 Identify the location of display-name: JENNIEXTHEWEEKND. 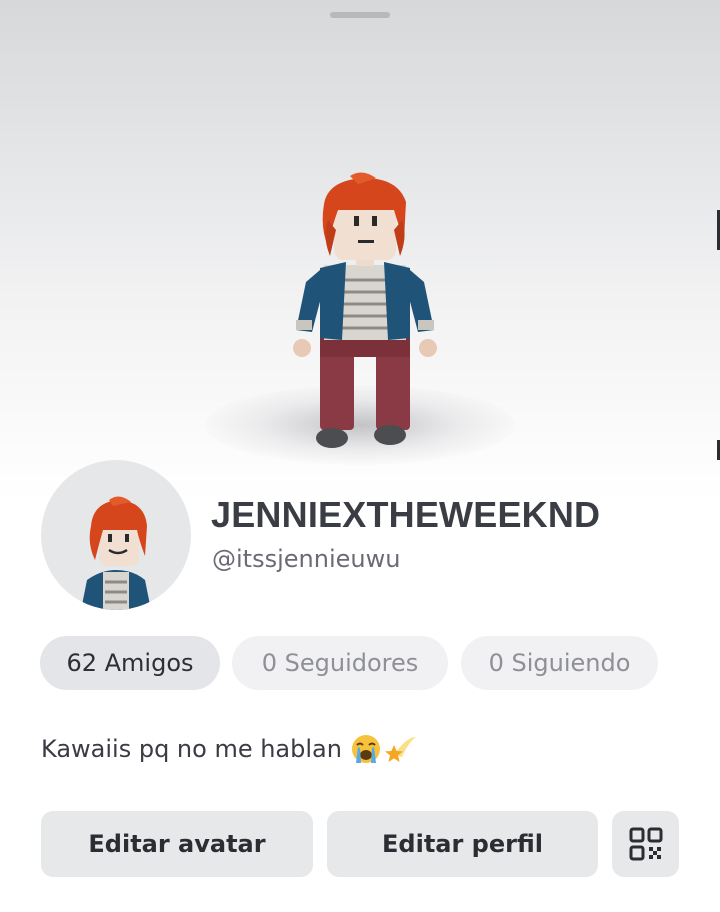
(406, 514).